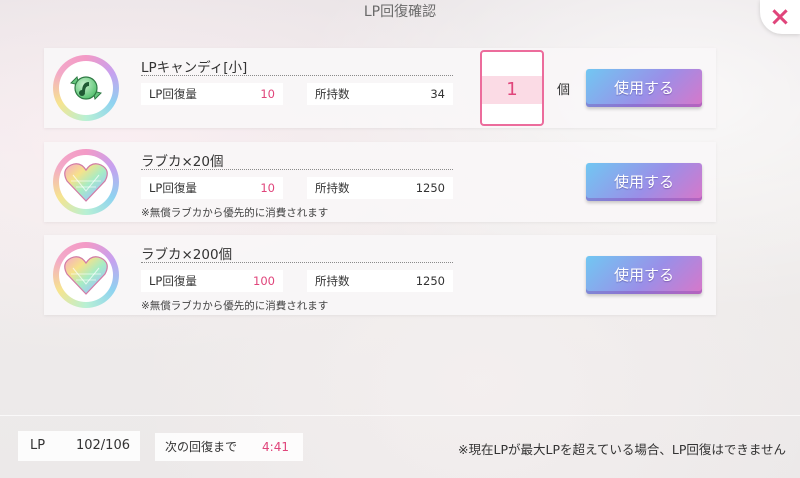 This screenshot has height=478, width=800. What do you see at coordinates (400, 415) in the screenshot?
I see `footer-divider` at bounding box center [400, 415].